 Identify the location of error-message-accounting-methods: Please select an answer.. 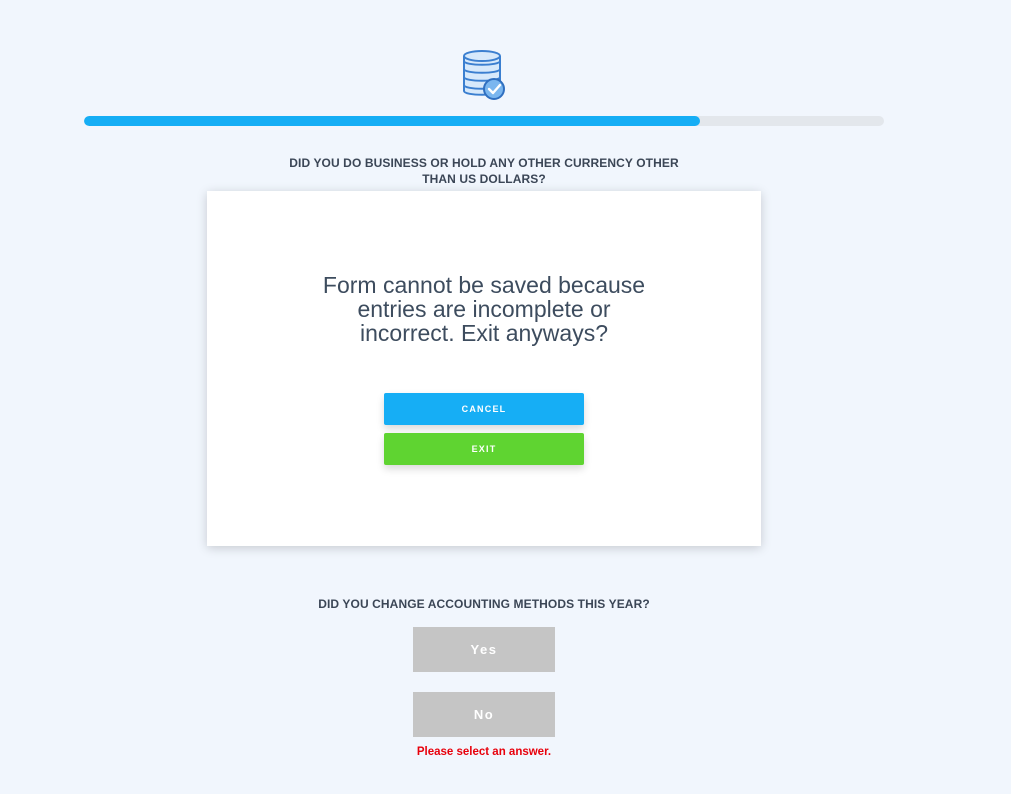
(484, 752).